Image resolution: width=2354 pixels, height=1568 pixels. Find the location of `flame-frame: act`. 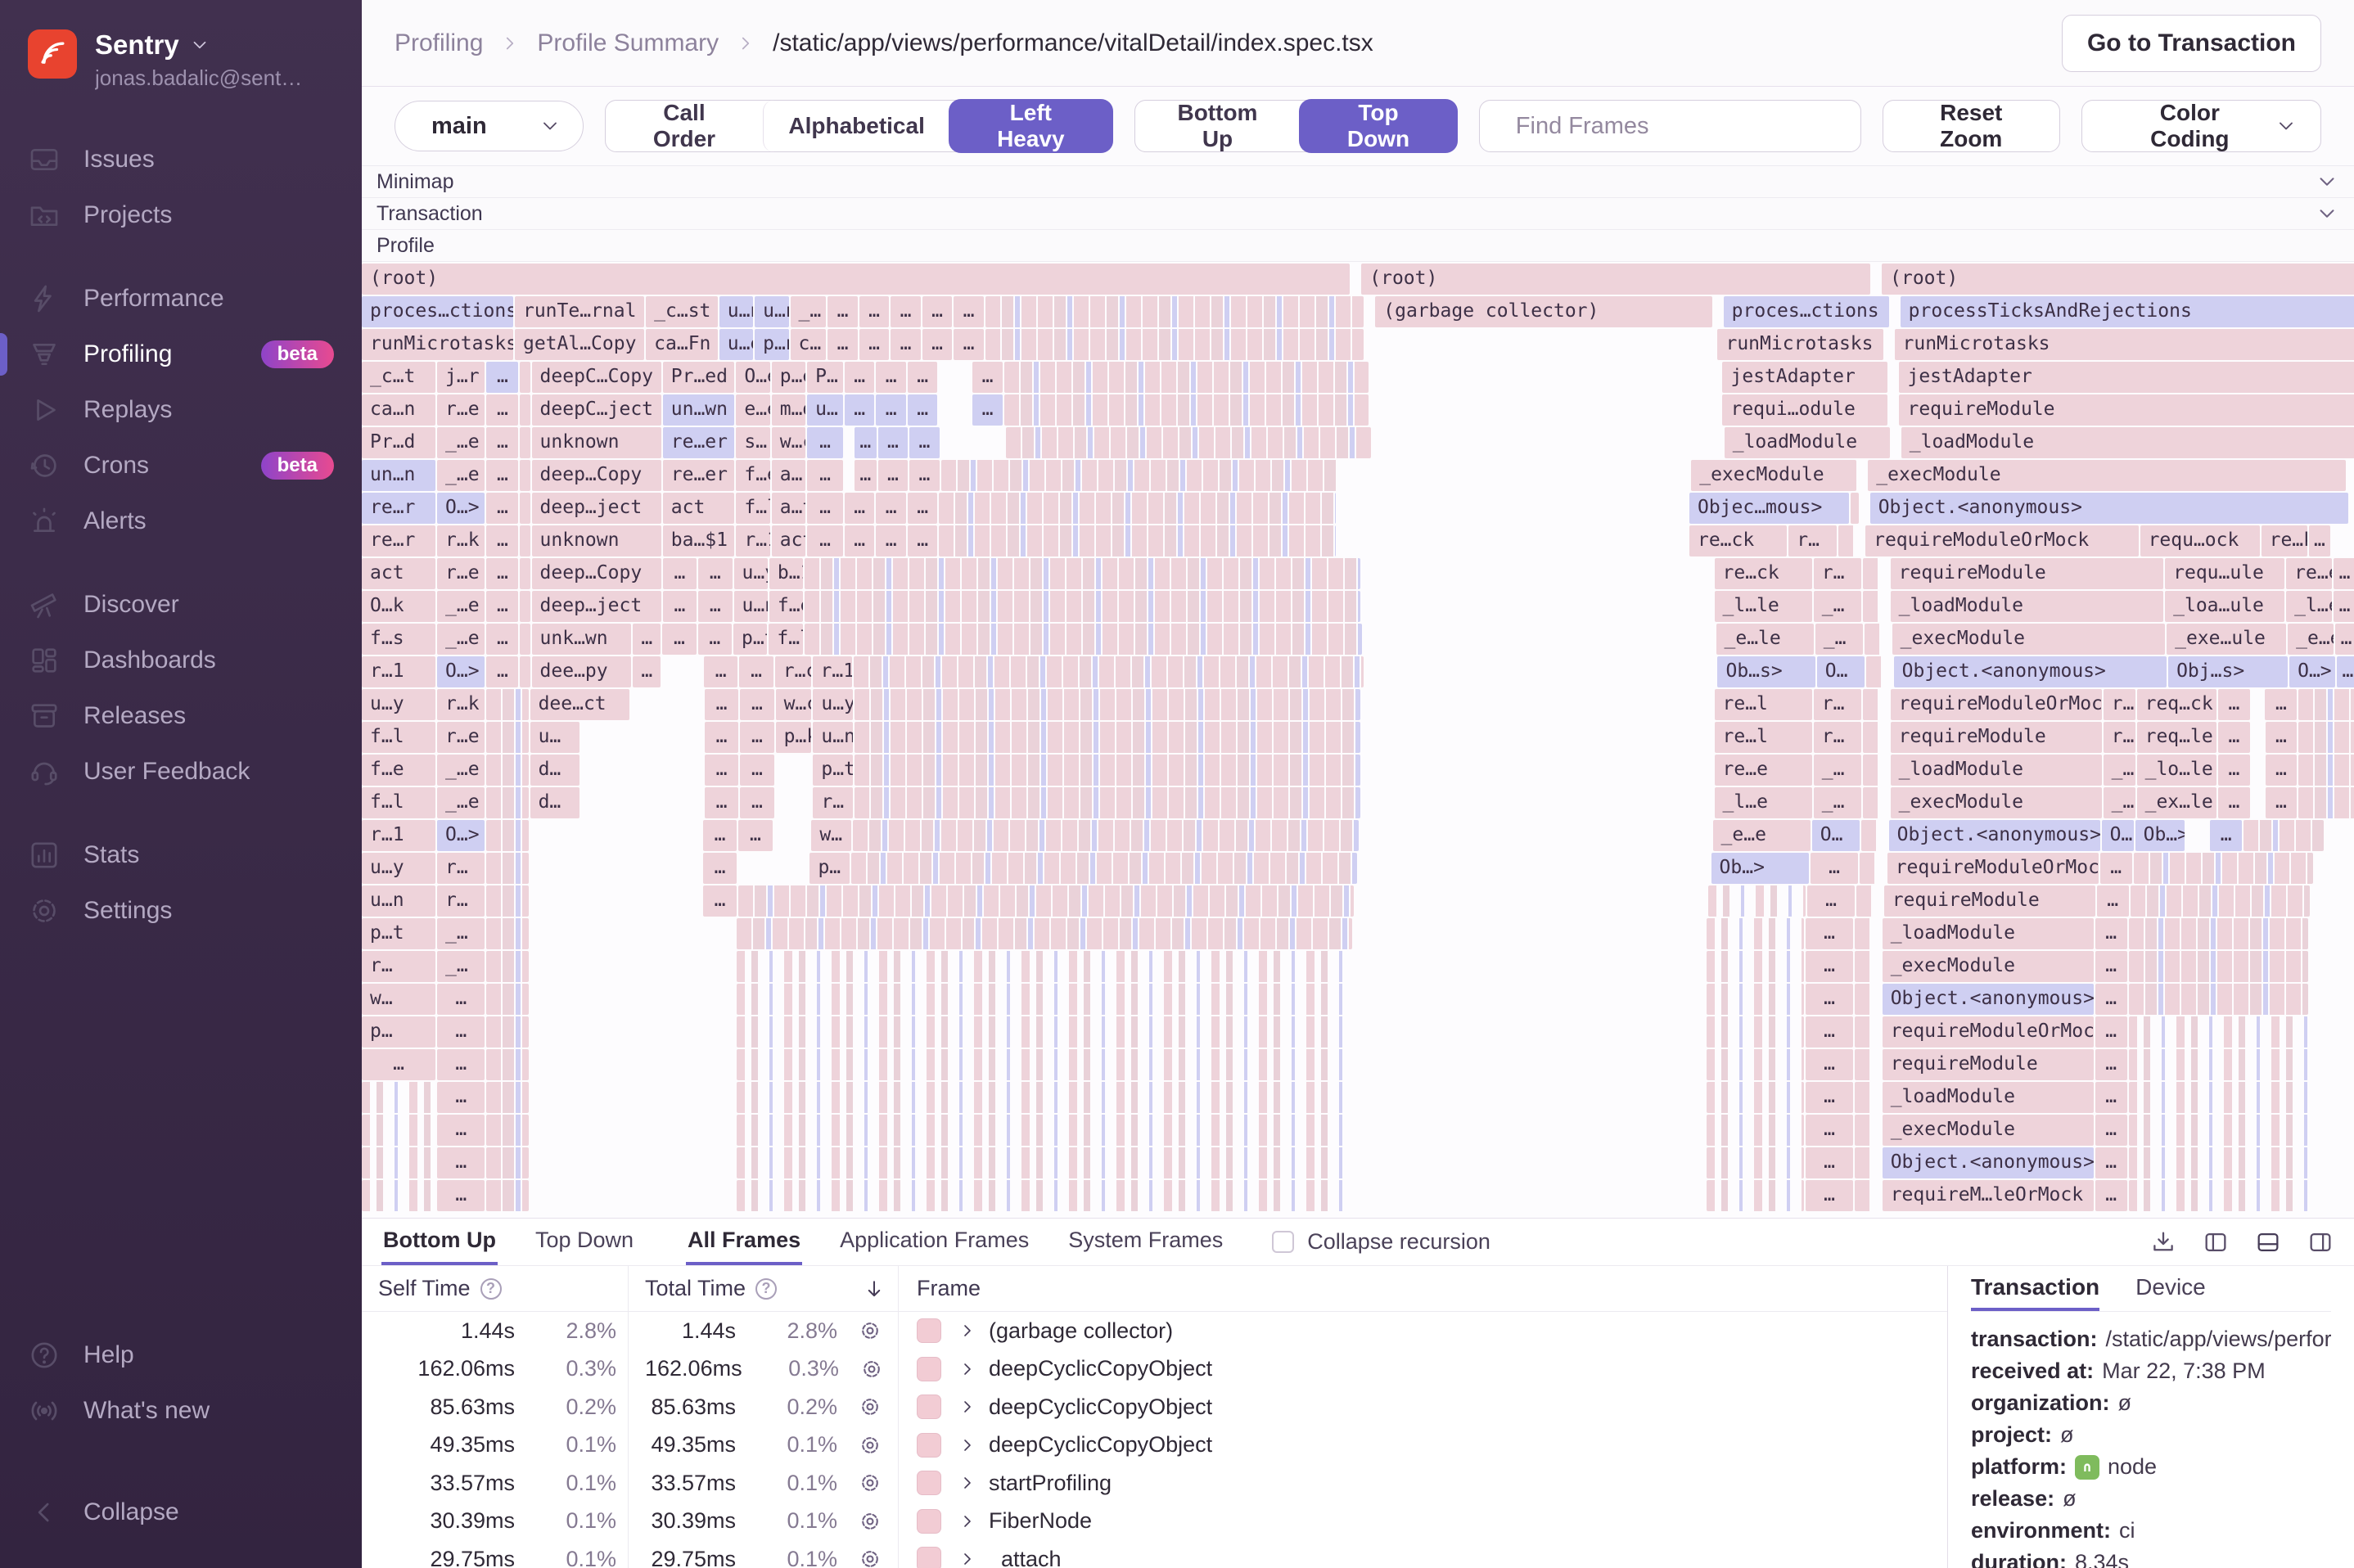

flame-frame: act is located at coordinates (788, 540).